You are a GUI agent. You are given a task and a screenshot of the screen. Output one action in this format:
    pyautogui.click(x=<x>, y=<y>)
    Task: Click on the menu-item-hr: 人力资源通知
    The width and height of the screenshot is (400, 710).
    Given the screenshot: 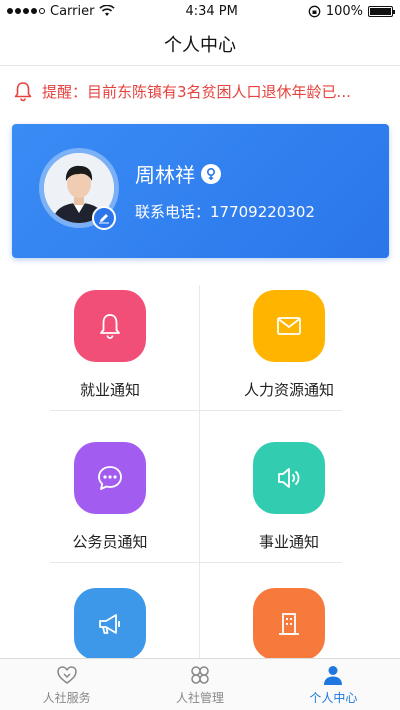 What is the action you would take?
    pyautogui.click(x=289, y=361)
    